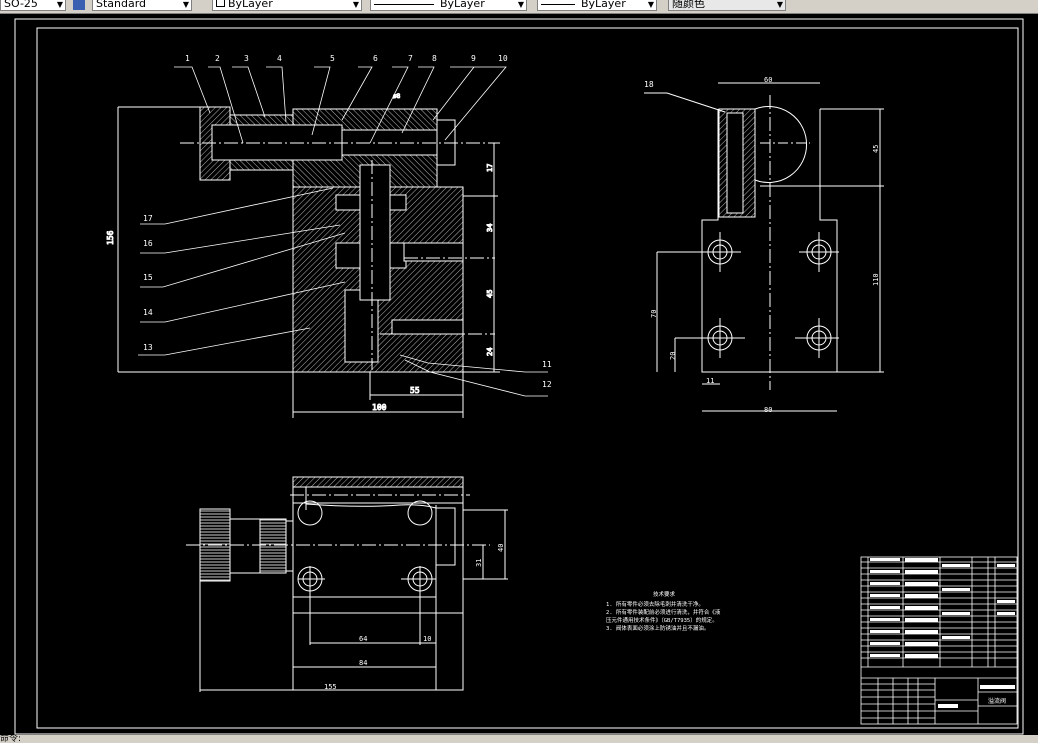  What do you see at coordinates (363, 639) in the screenshot?
I see `dim-top-64: 64` at bounding box center [363, 639].